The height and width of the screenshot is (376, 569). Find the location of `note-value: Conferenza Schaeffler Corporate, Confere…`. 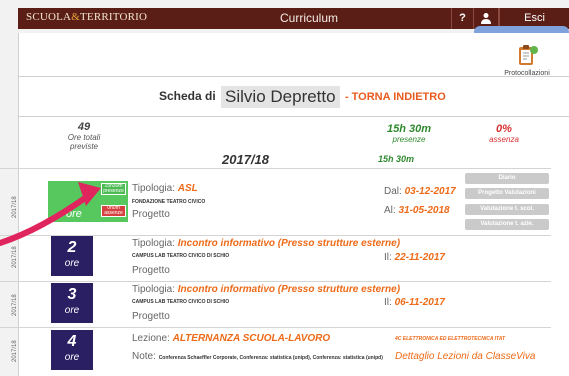

note-value: Conferenza Schaeffler Corporate, Confere… is located at coordinates (270, 358).